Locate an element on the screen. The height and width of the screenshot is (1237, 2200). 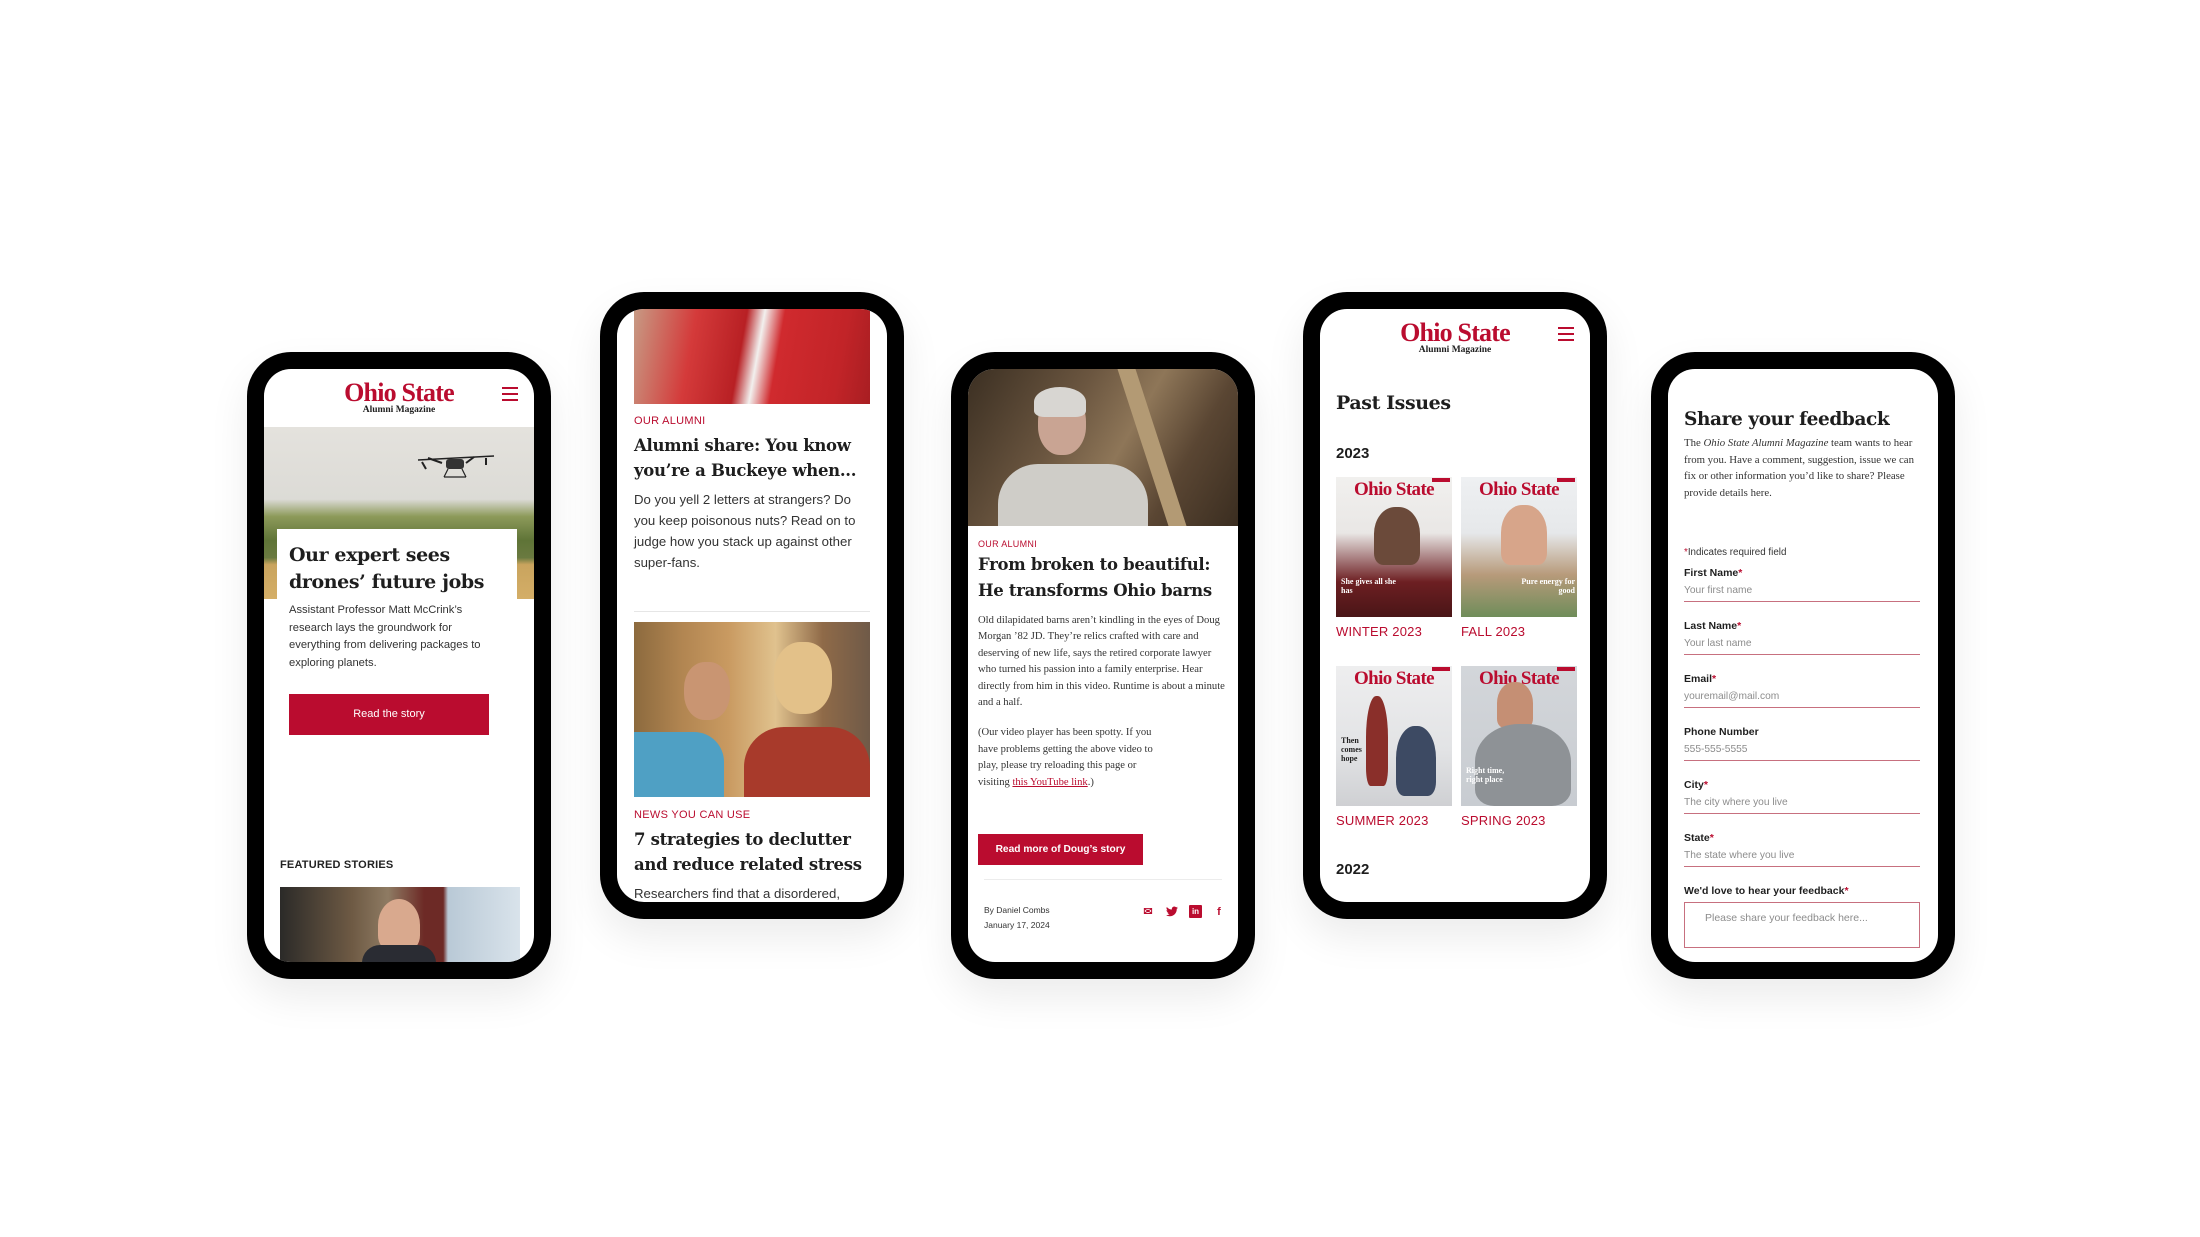
page-title: Past Issues is located at coordinates (1393, 403).